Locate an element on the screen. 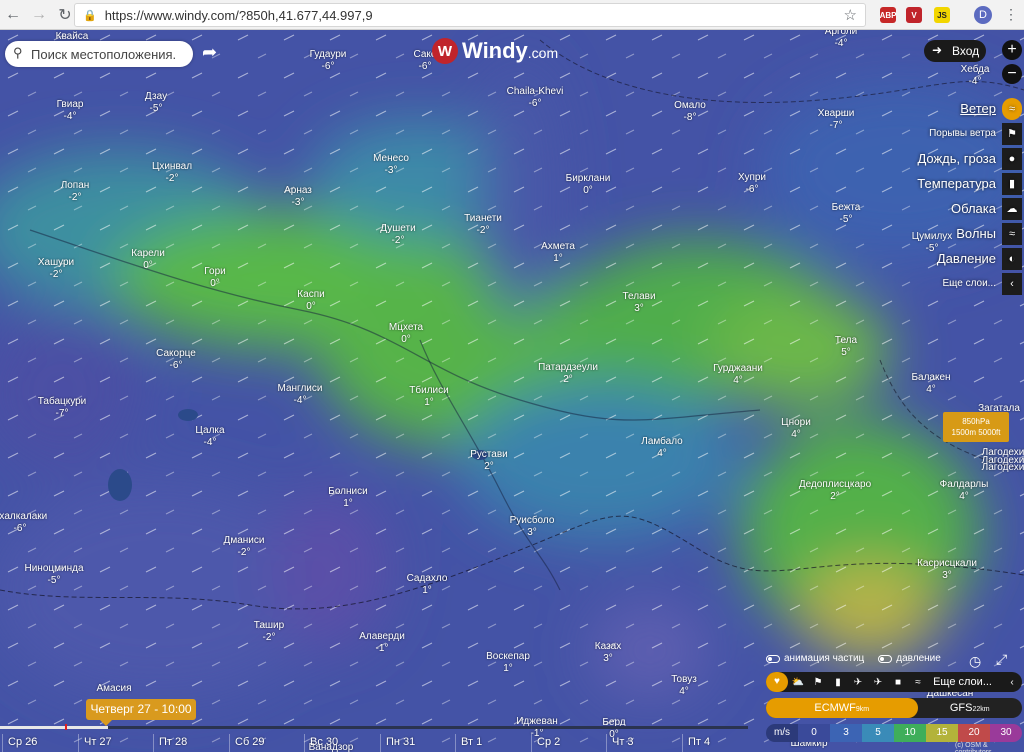 Image resolution: width=1024 pixels, height=752 pixels. layer-temperature: Температура ▮ is located at coordinates (952, 185).